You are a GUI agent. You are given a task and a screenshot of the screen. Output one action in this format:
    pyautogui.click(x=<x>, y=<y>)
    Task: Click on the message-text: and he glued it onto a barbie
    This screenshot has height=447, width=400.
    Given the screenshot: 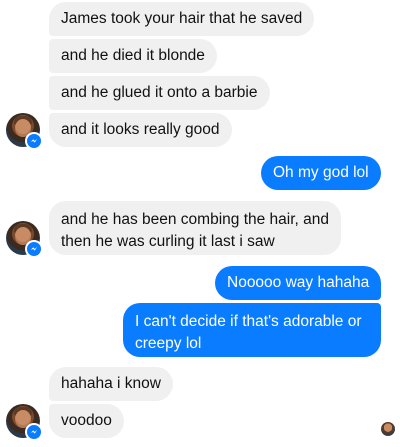 What is the action you would take?
    pyautogui.click(x=159, y=92)
    